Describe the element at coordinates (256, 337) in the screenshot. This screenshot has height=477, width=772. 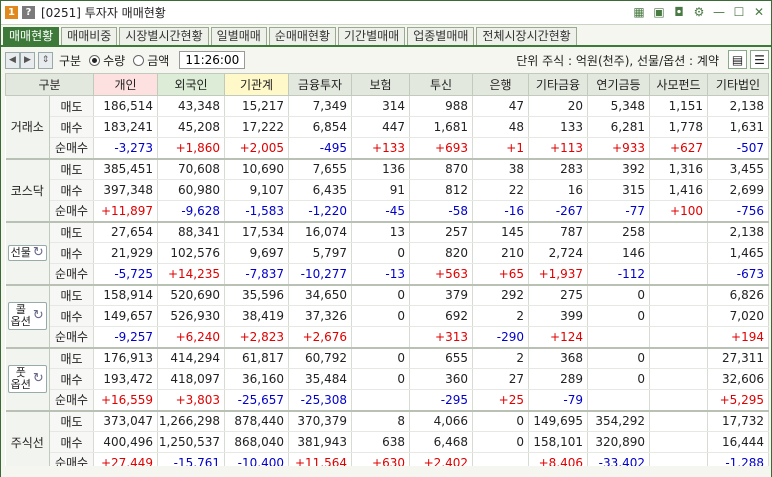
I see `data-cell: +2,823` at that location.